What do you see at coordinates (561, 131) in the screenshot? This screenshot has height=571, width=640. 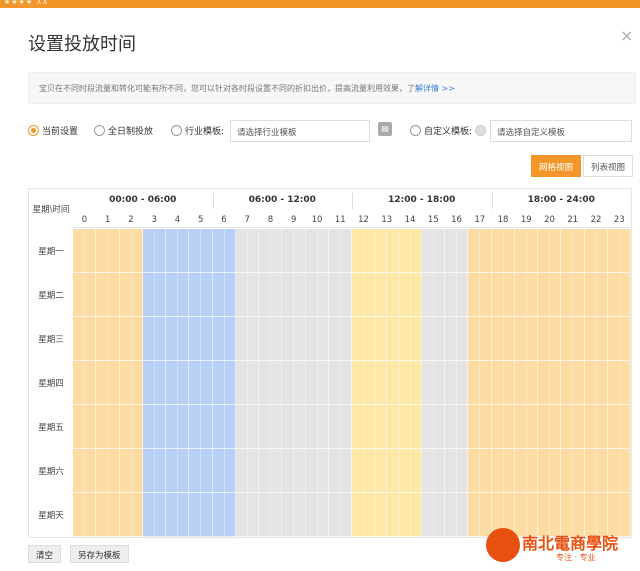 I see `custom-template-select: 请选择自定义模板` at bounding box center [561, 131].